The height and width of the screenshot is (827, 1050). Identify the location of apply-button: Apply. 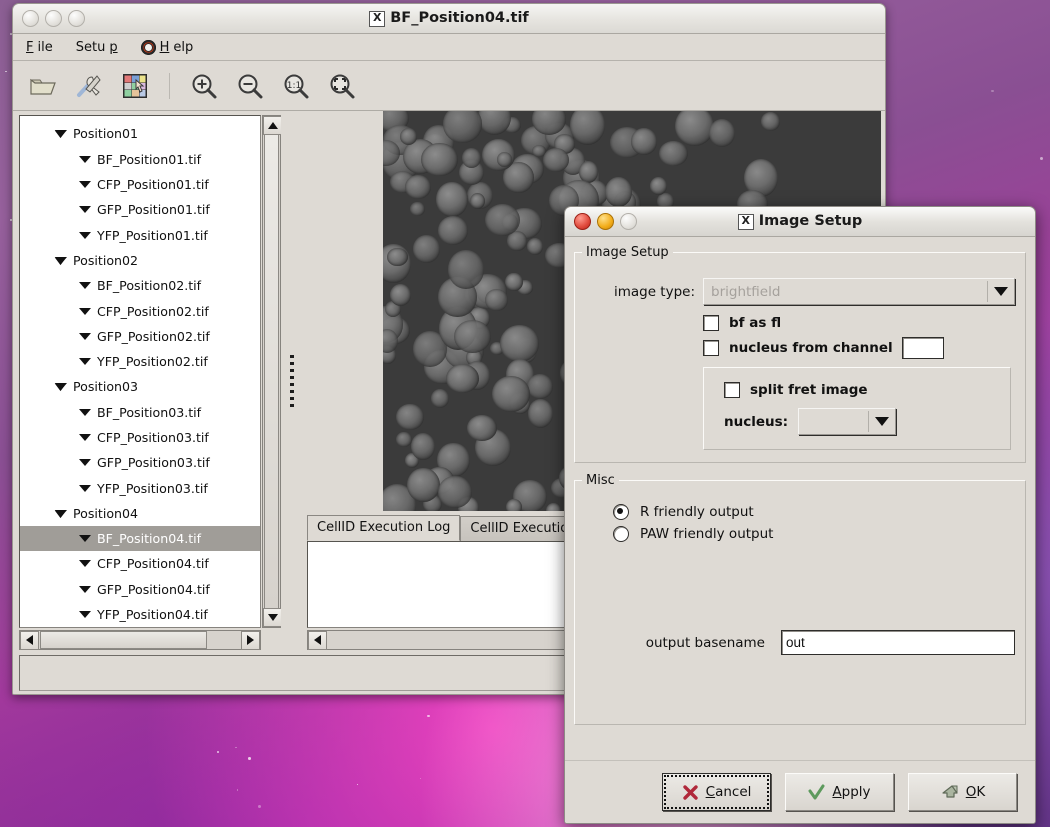
(839, 792).